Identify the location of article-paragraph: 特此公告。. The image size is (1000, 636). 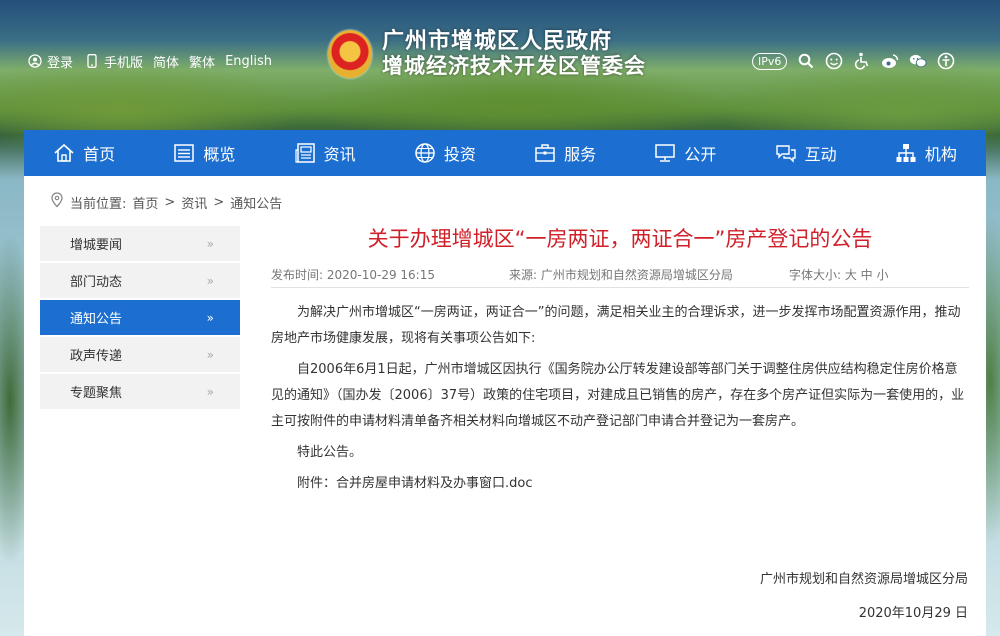
(330, 452).